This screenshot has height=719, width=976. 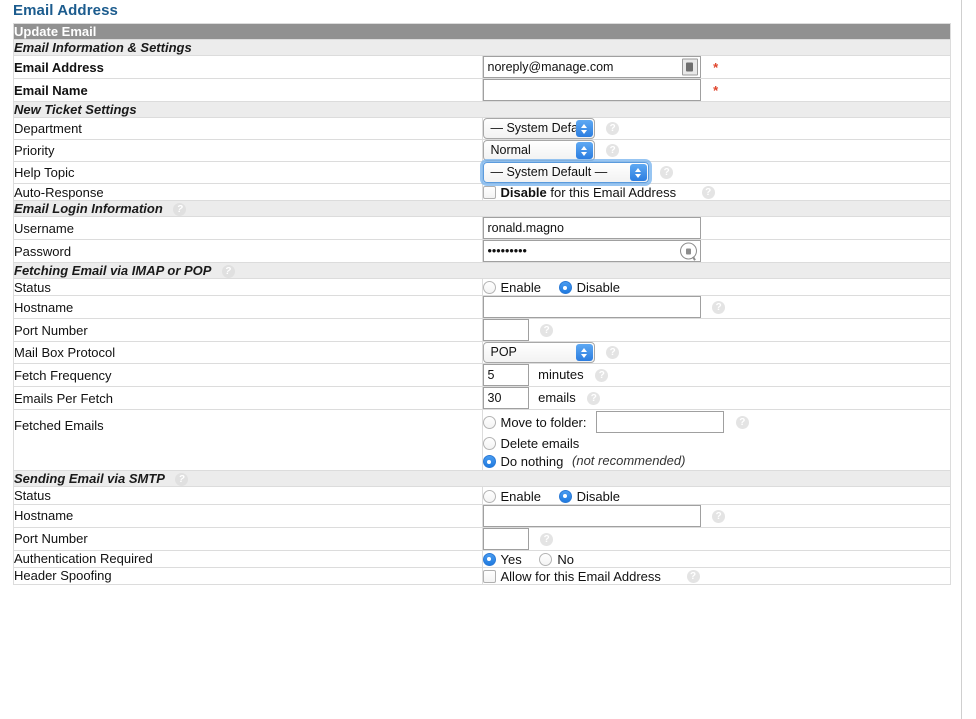 I want to click on fetch-frequency-input, so click(x=505, y=375).